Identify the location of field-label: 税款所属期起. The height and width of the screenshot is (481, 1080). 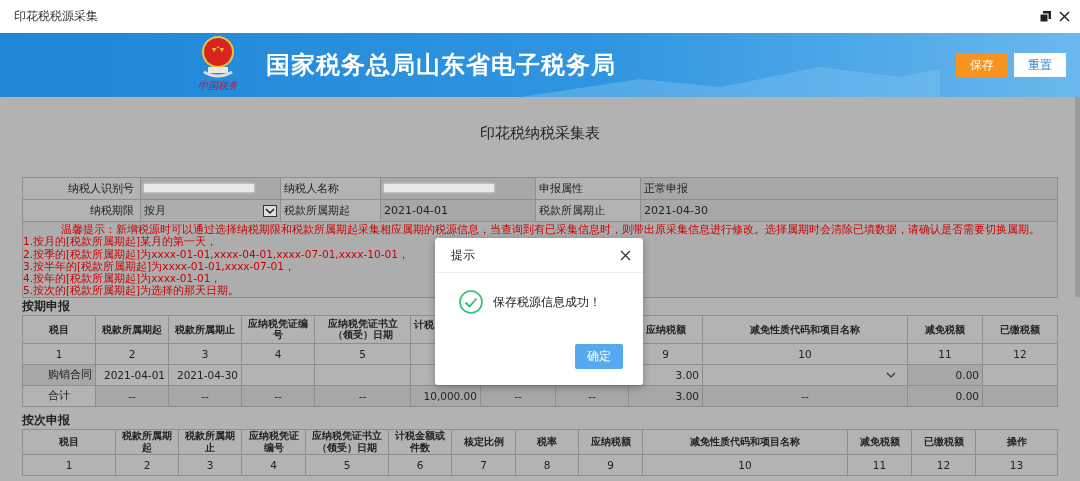
(317, 210).